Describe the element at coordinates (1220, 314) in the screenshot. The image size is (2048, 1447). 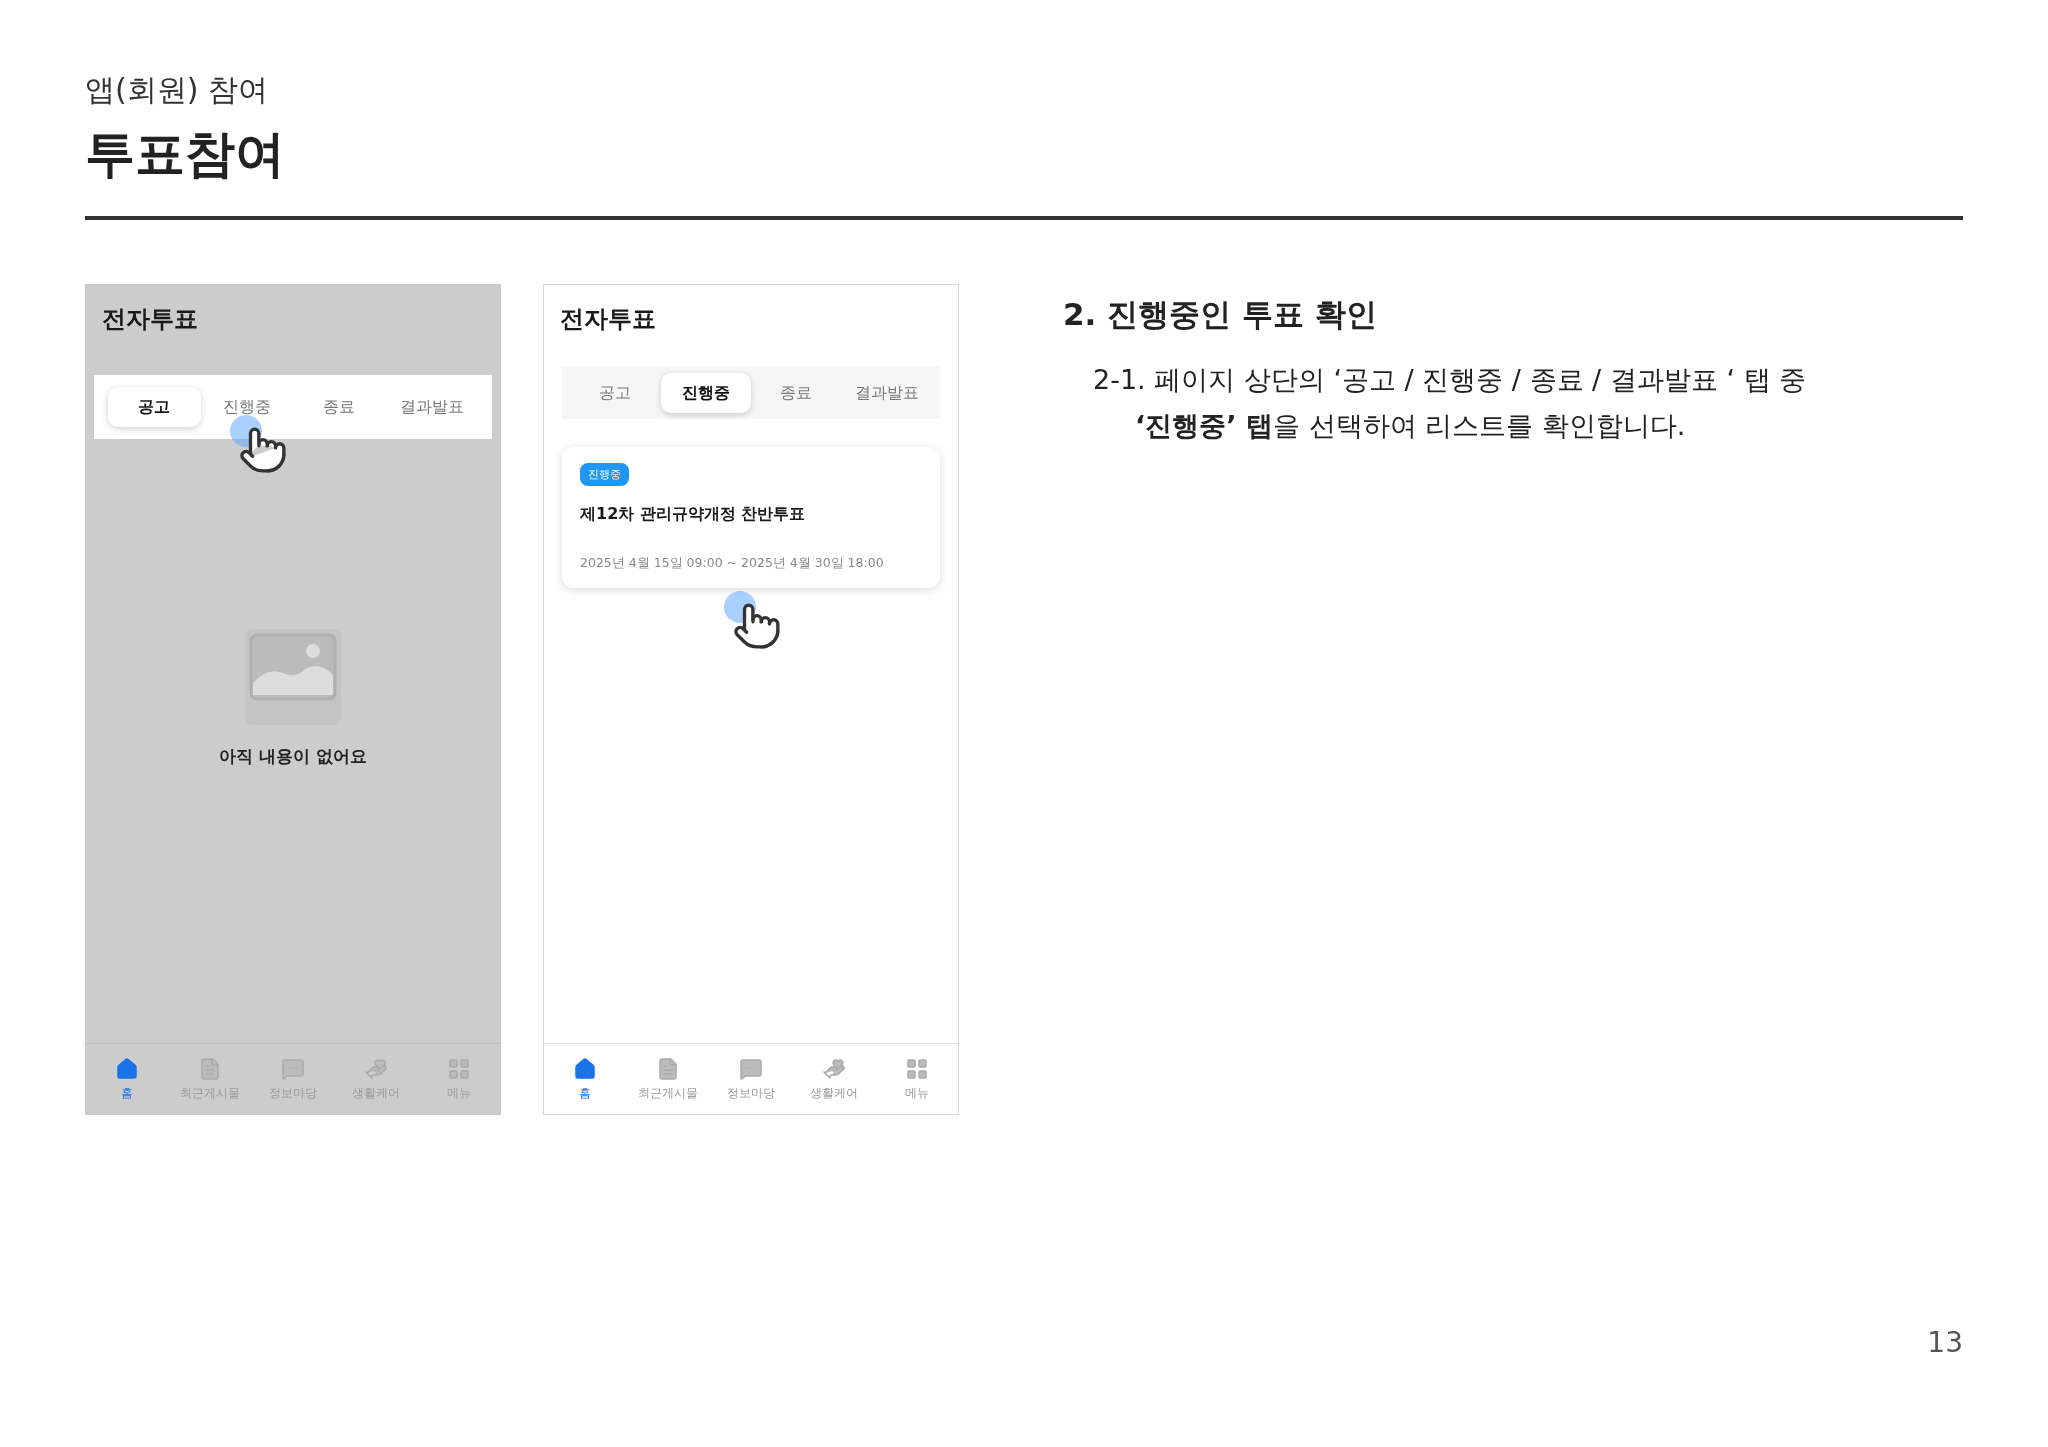
I see `step-heading: 2. 진행중인 투표 확인` at that location.